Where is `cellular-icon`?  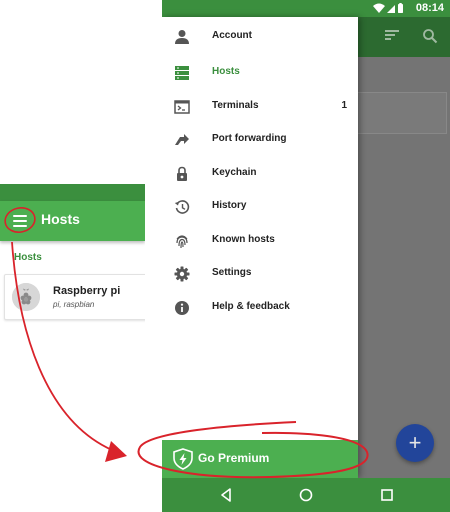
cellular-icon is located at coordinates (391, 9).